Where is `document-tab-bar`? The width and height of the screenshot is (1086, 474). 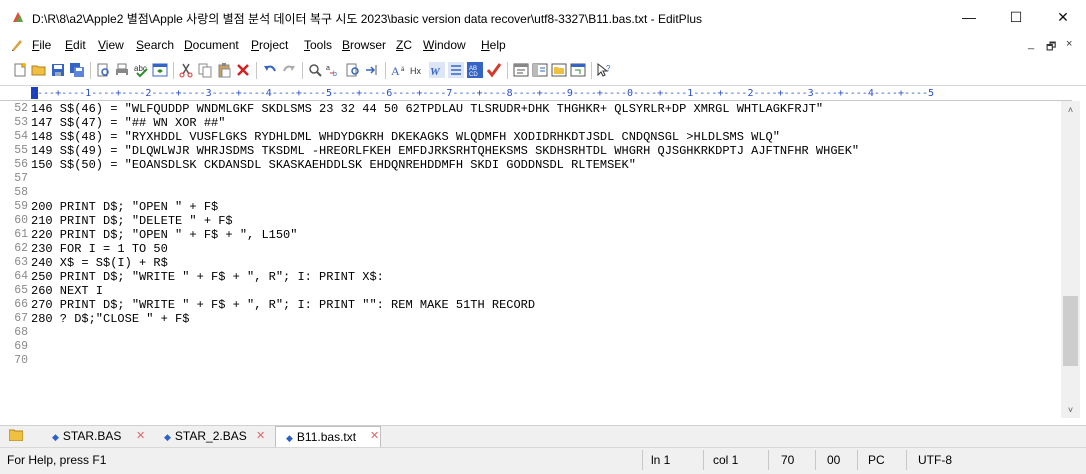
document-tab-bar is located at coordinates (543, 436).